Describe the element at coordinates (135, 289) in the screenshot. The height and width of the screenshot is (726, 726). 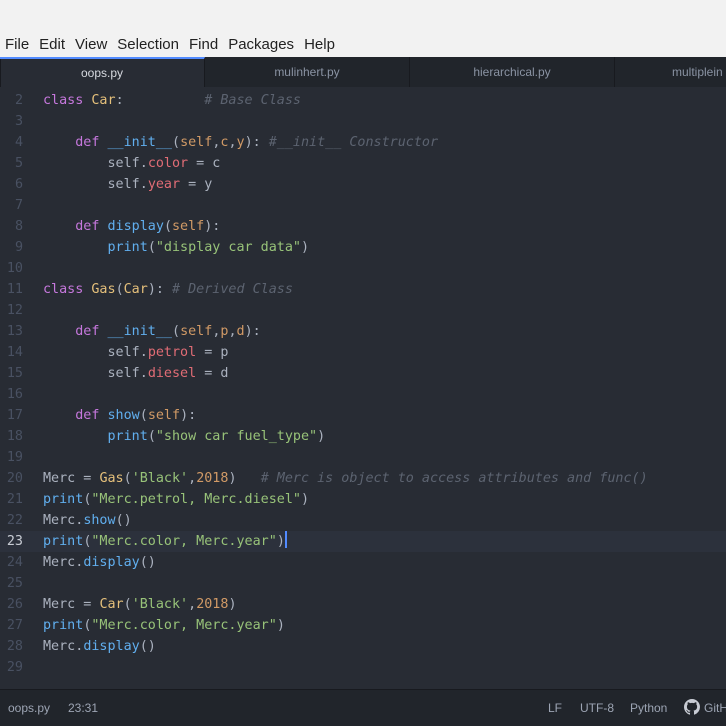
I see `code-token: Car` at that location.